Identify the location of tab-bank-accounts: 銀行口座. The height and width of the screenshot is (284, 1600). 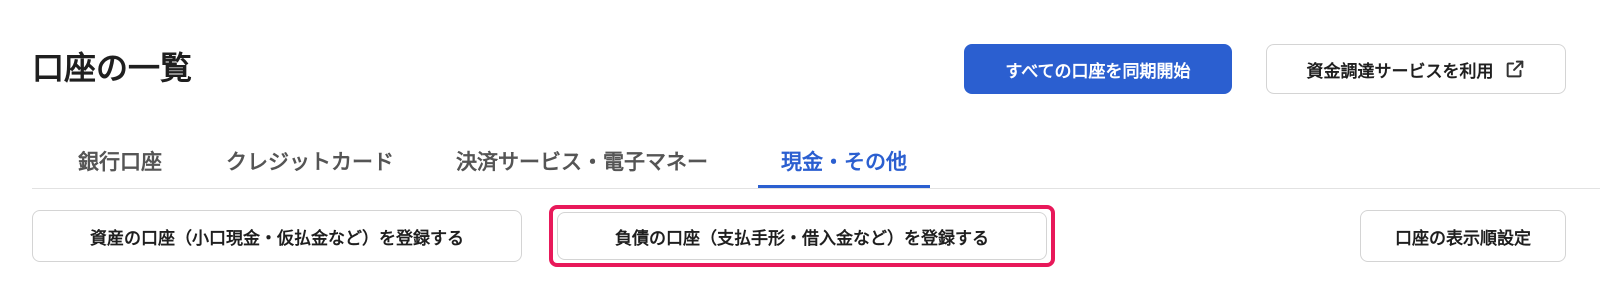
(120, 164).